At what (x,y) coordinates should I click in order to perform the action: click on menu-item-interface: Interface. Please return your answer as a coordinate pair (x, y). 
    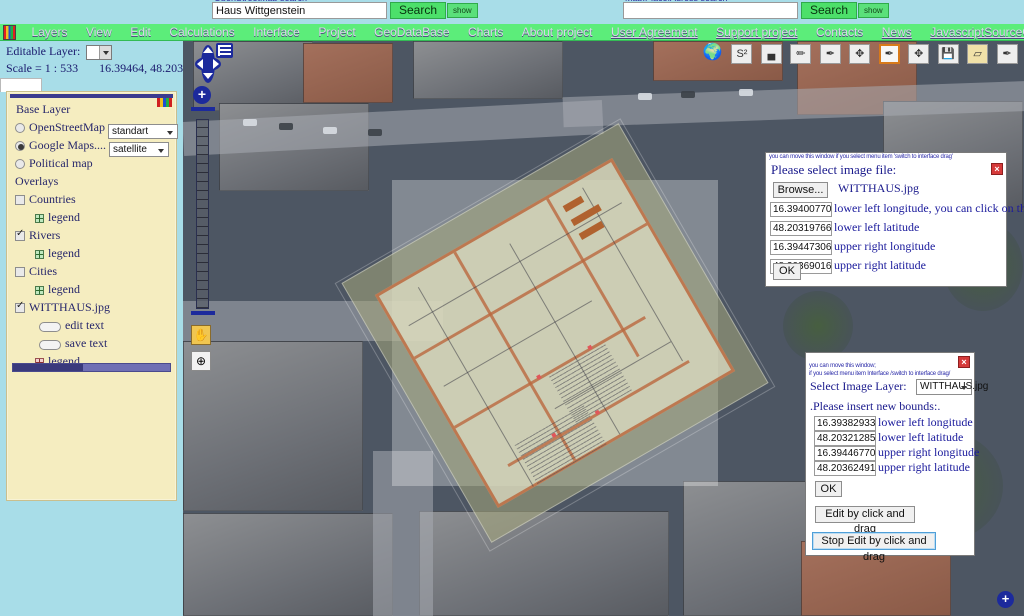
    Looking at the image, I should click on (276, 32).